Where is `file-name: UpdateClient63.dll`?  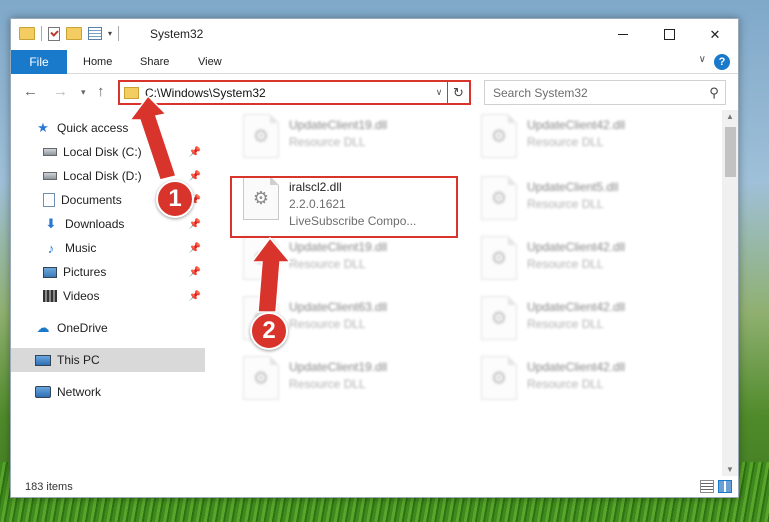 file-name: UpdateClient63.dll is located at coordinates (338, 307).